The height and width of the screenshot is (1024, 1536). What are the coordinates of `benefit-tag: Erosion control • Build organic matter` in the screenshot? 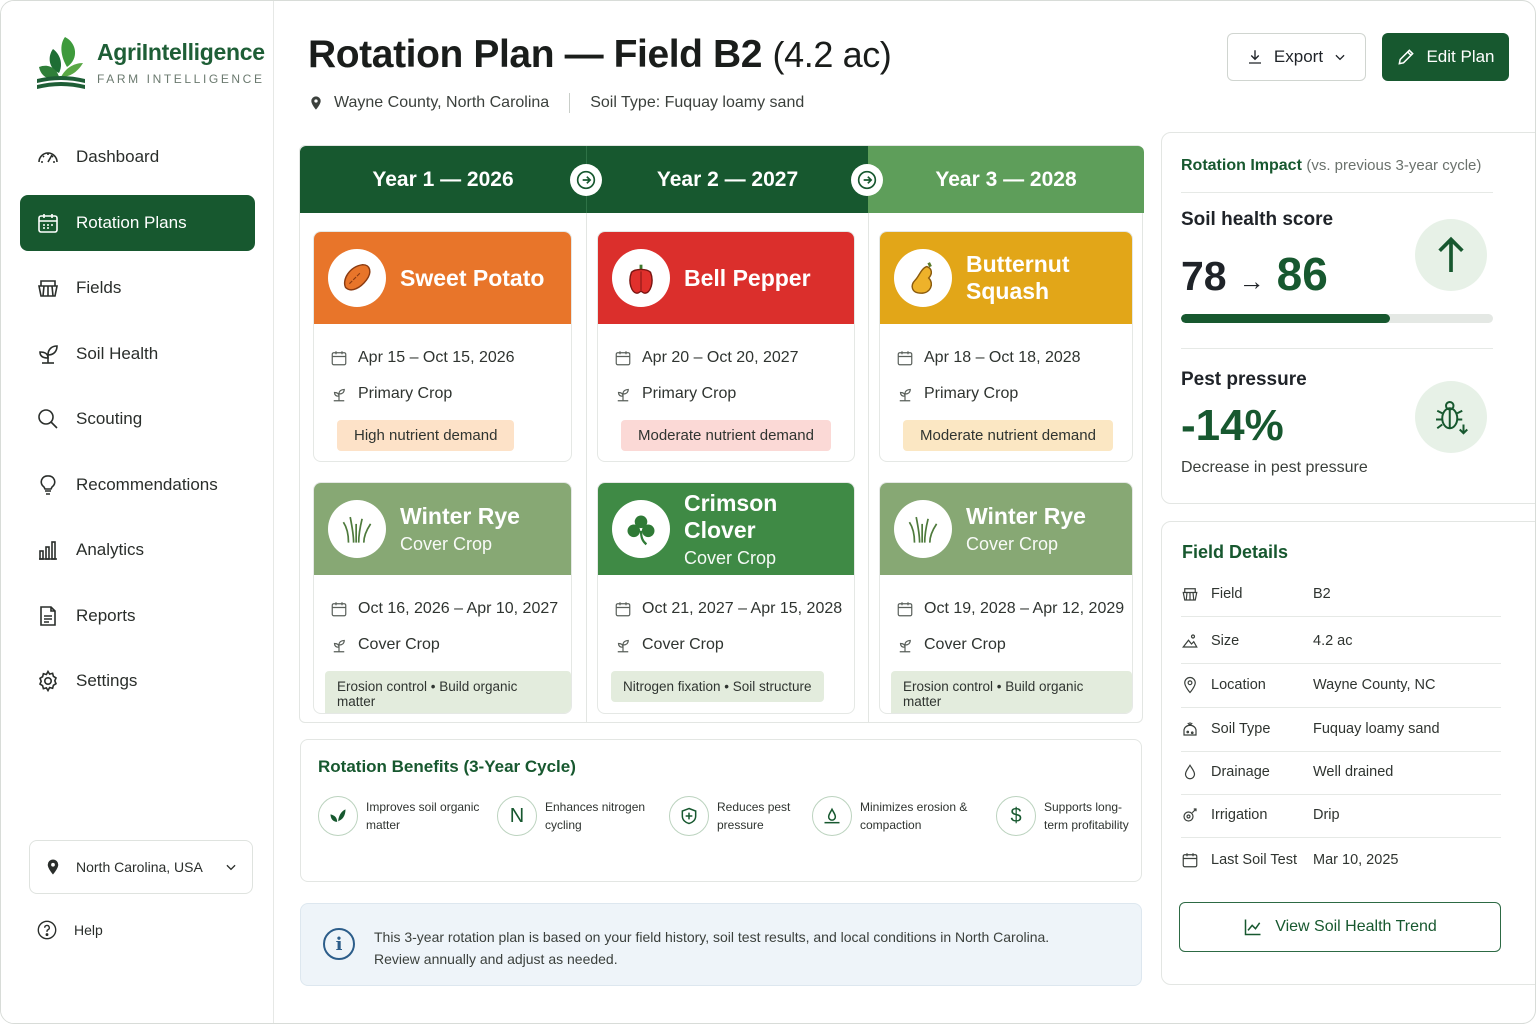 It's located at (448, 692).